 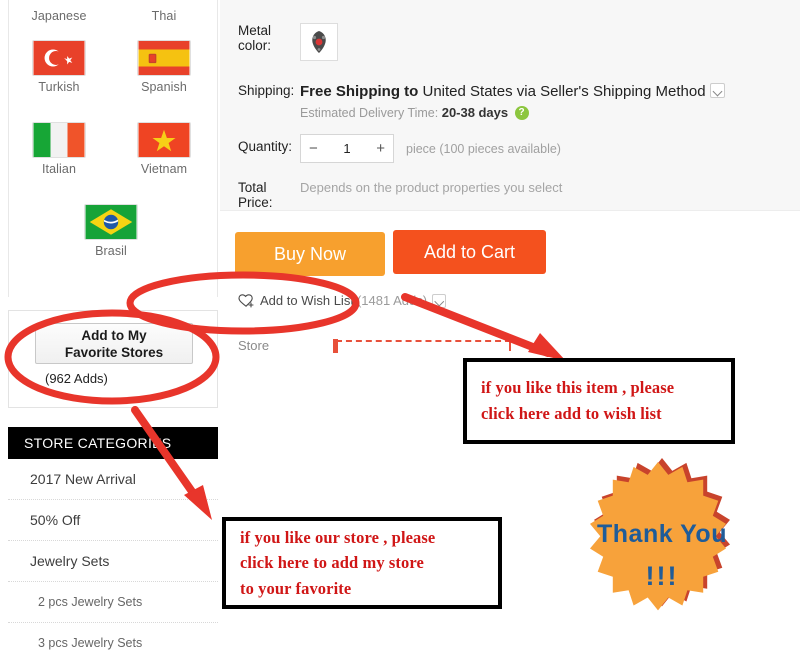 What do you see at coordinates (512, 113) in the screenshot?
I see `estimated-delivery-line: Estimated Delivery Time: 20-38 days ?` at bounding box center [512, 113].